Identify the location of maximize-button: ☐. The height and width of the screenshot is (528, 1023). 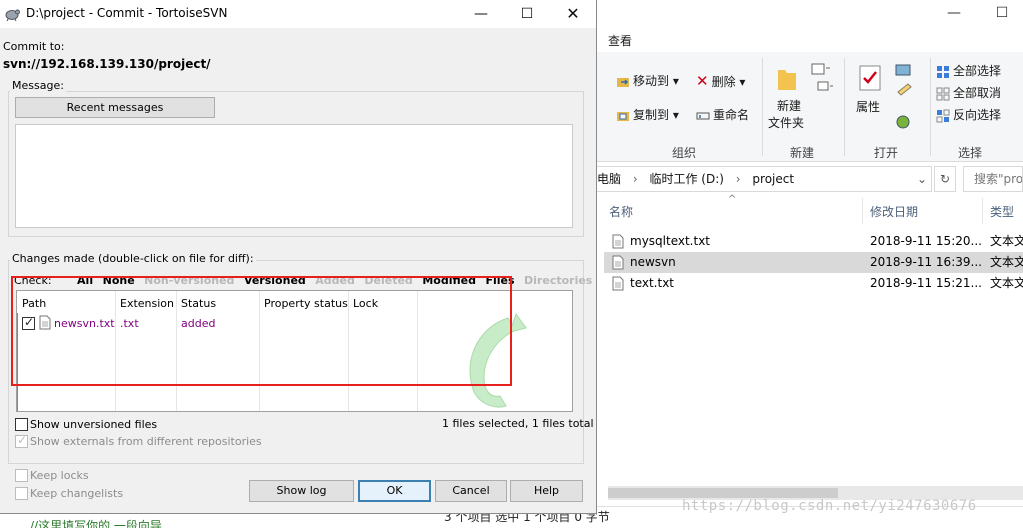
(527, 14).